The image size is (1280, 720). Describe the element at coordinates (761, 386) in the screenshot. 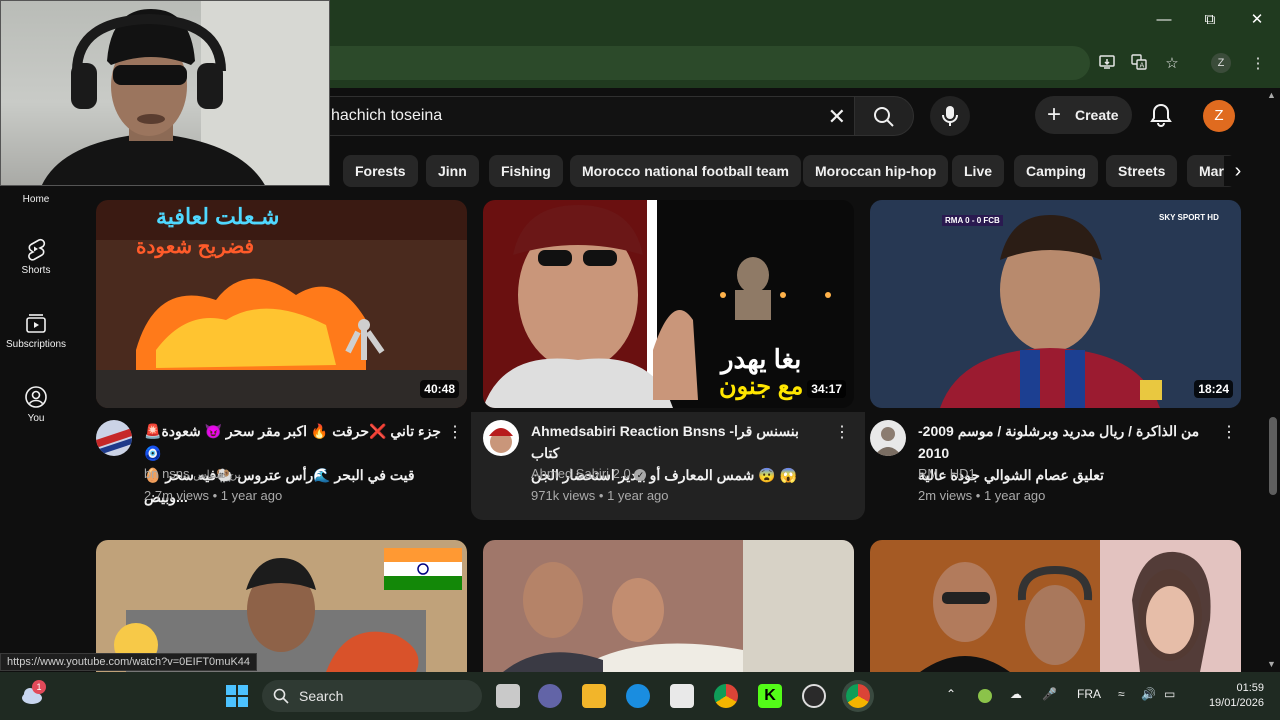

I see `thumbnail-caption: مع جنون` at that location.